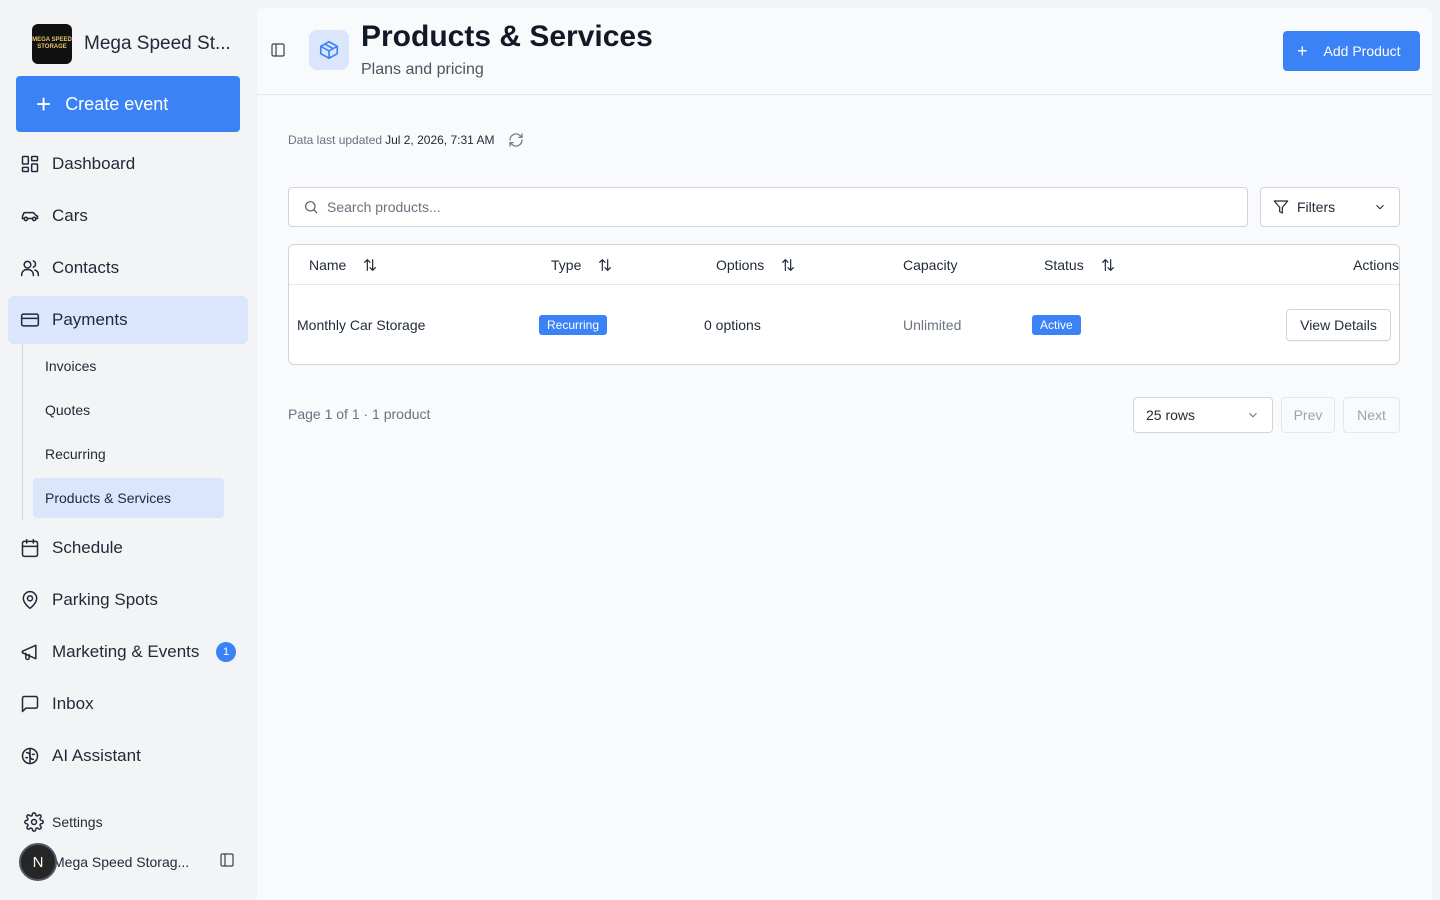 This screenshot has width=1440, height=900. I want to click on sidebar-item-contacts: Contacts, so click(128, 268).